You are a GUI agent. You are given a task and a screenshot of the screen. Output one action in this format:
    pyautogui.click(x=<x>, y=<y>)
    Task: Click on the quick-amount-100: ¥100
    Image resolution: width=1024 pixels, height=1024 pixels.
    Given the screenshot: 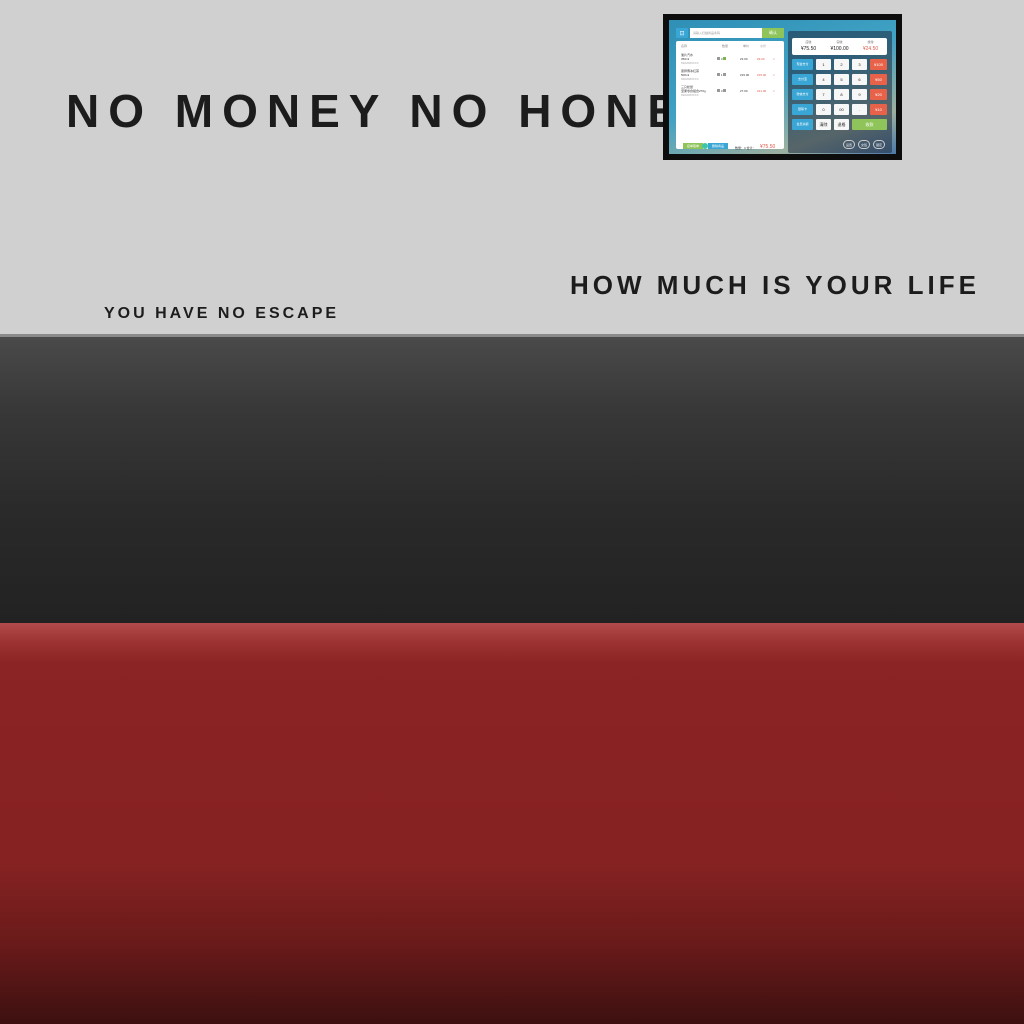 What is the action you would take?
    pyautogui.click(x=878, y=64)
    